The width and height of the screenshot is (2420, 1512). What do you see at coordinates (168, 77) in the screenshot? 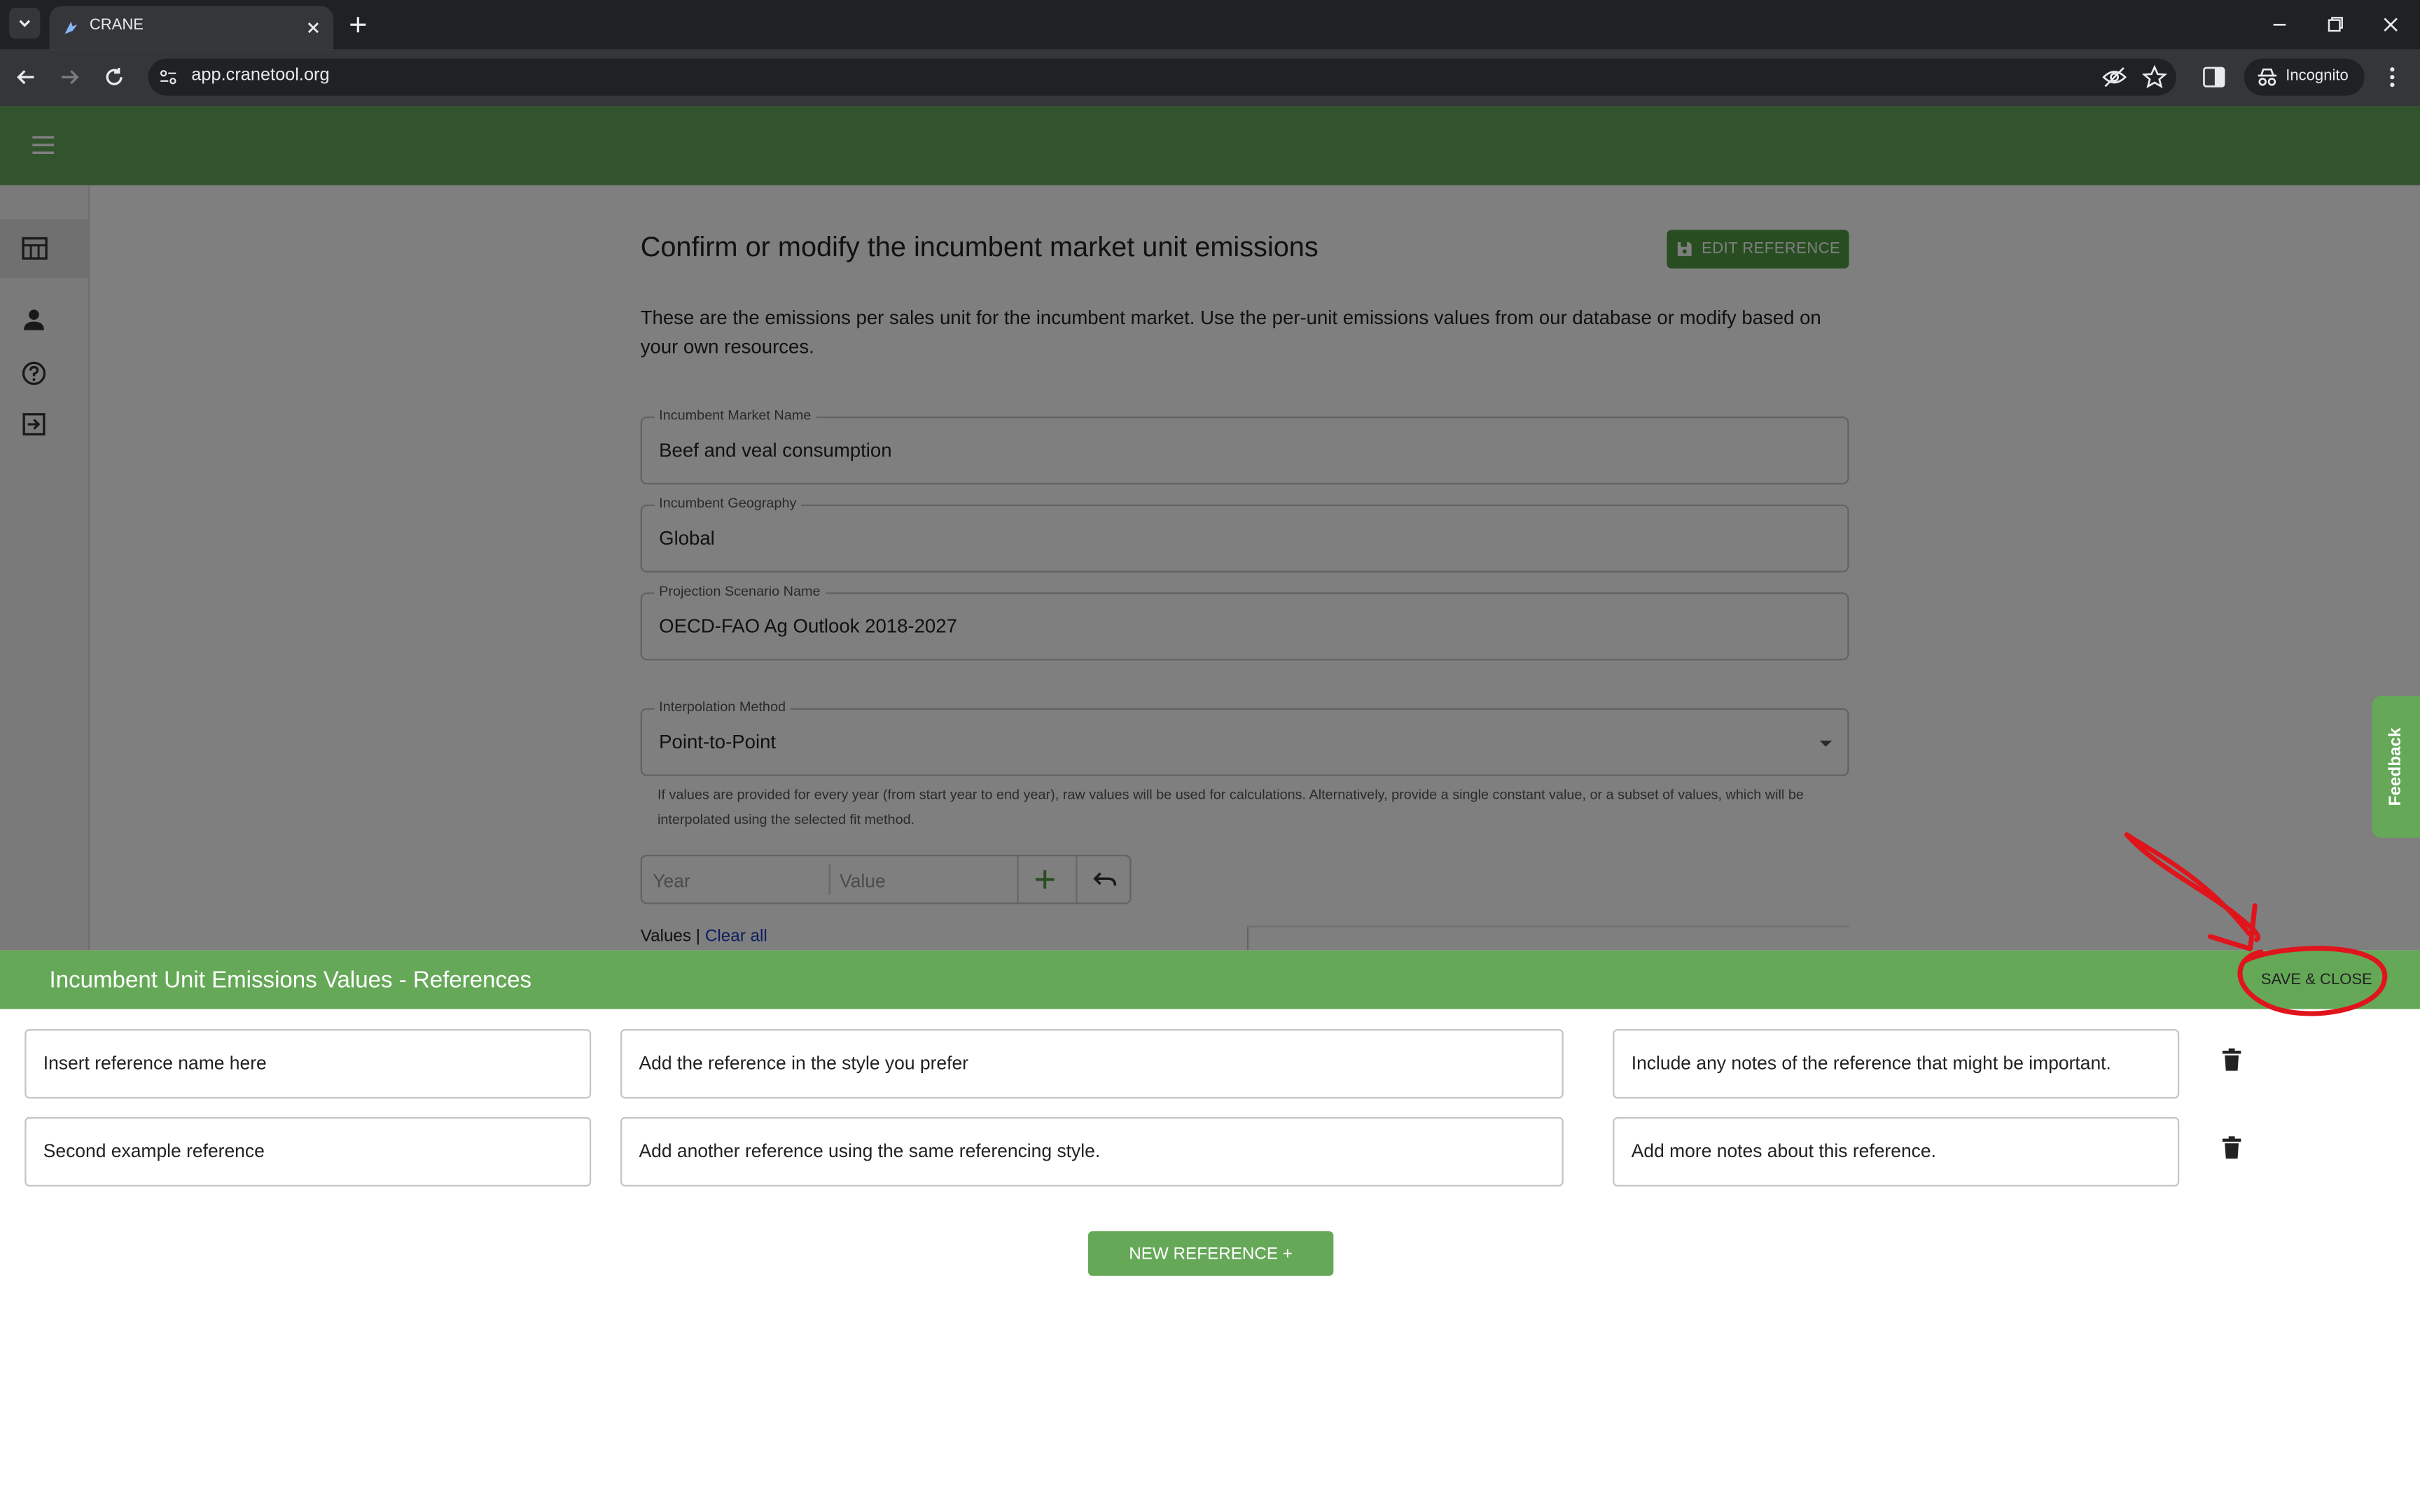
I see `site-settings-icon` at bounding box center [168, 77].